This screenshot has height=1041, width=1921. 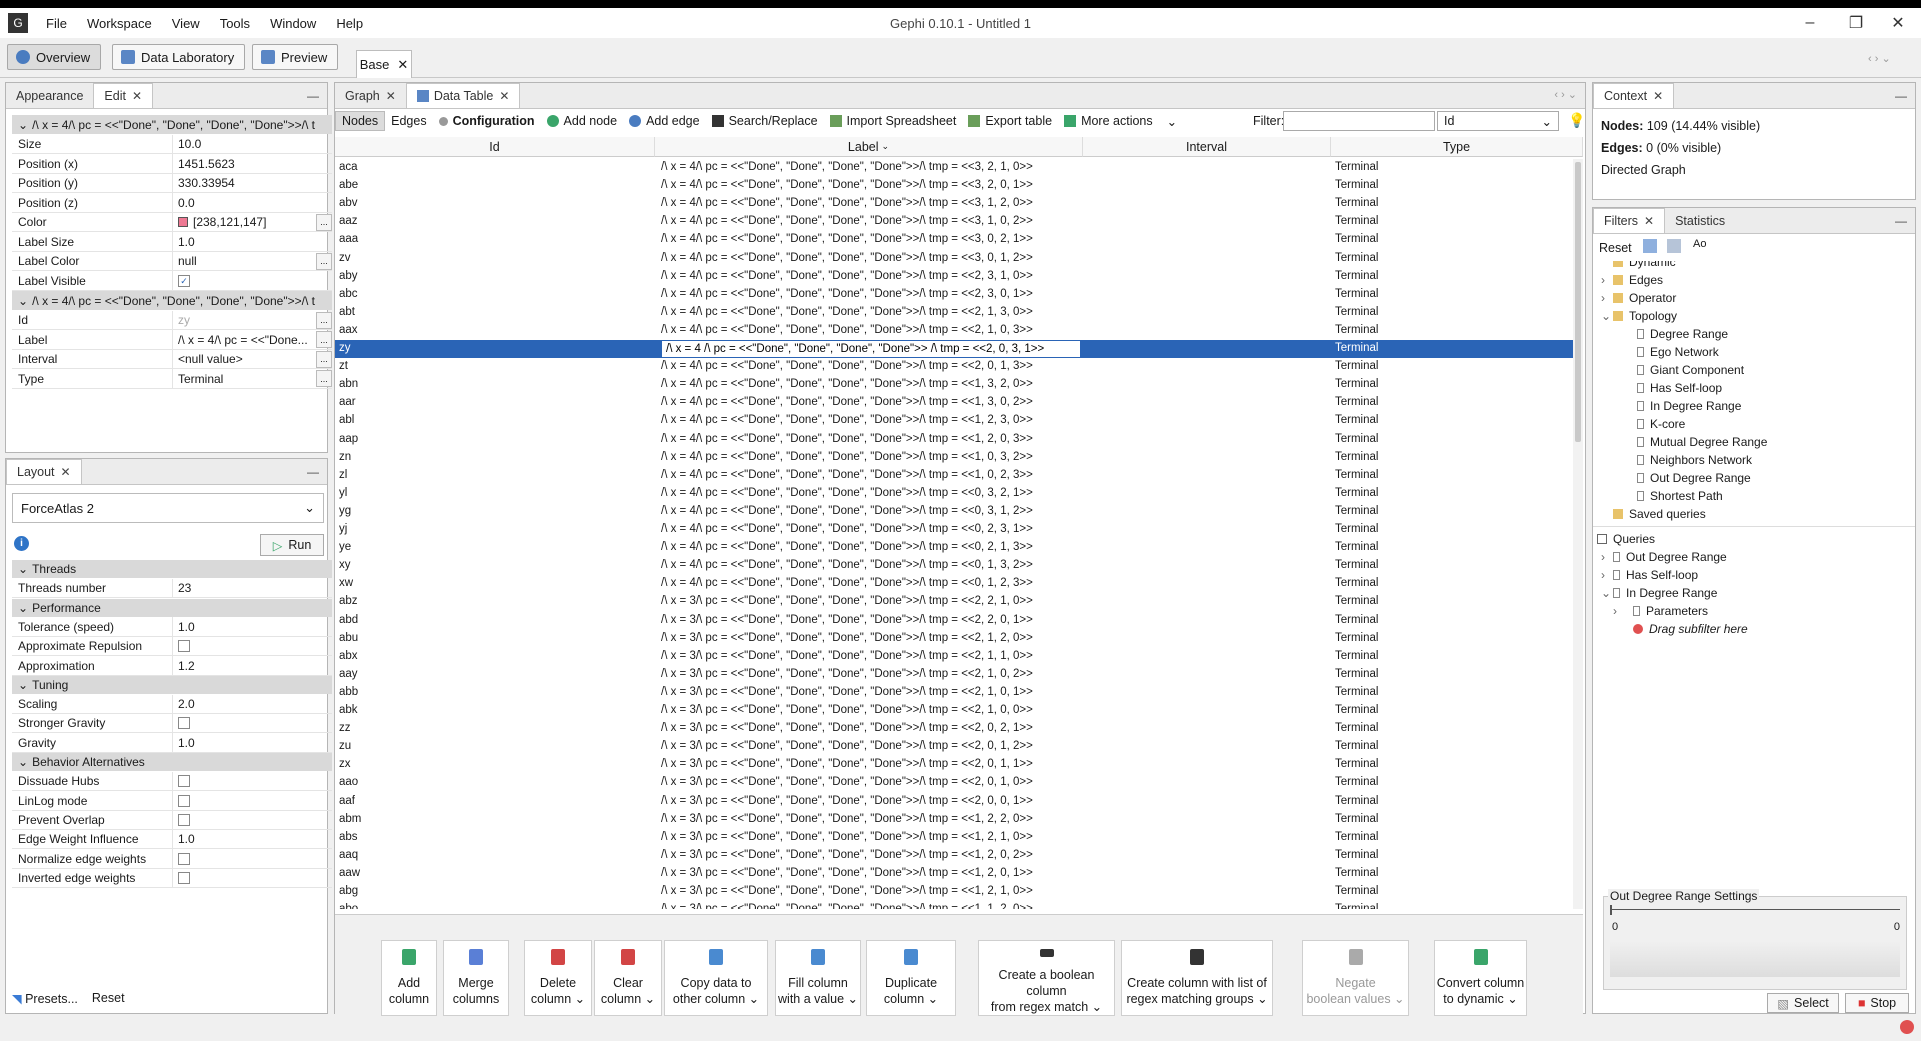 I want to click on menu-view: View, so click(x=186, y=23).